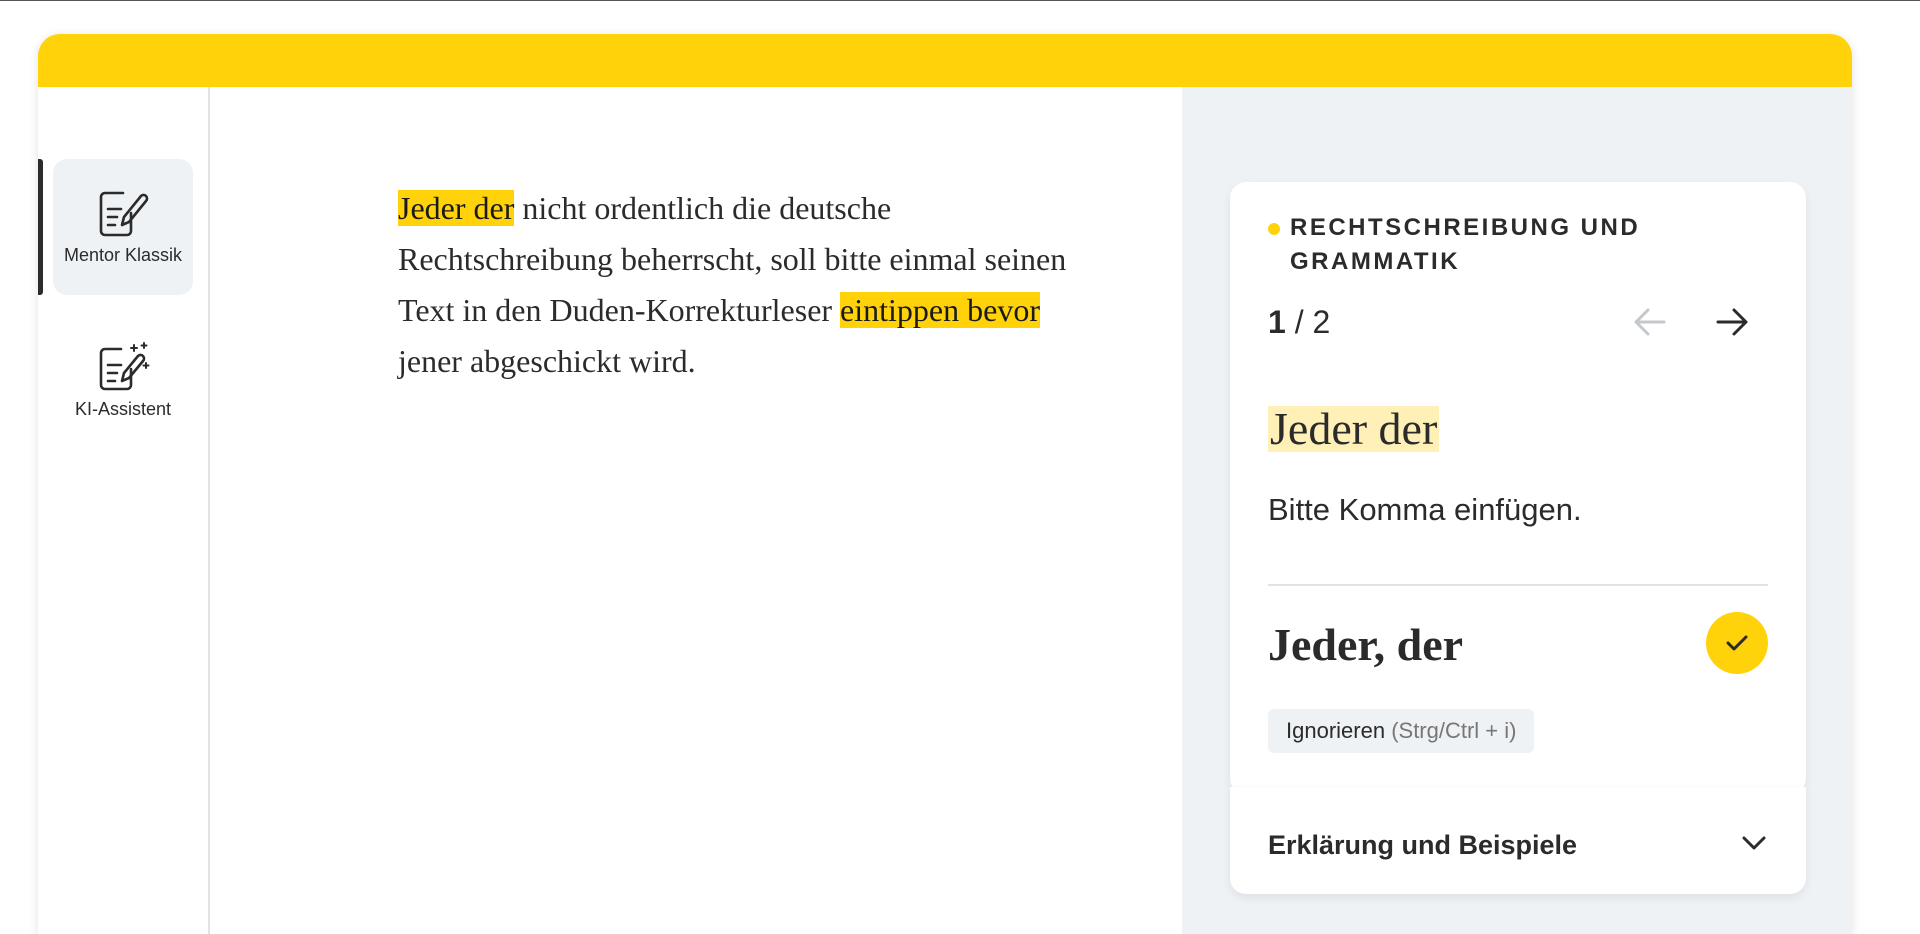 This screenshot has height=934, width=1920. Describe the element at coordinates (1321, 322) in the screenshot. I see `counter-total: 2` at that location.